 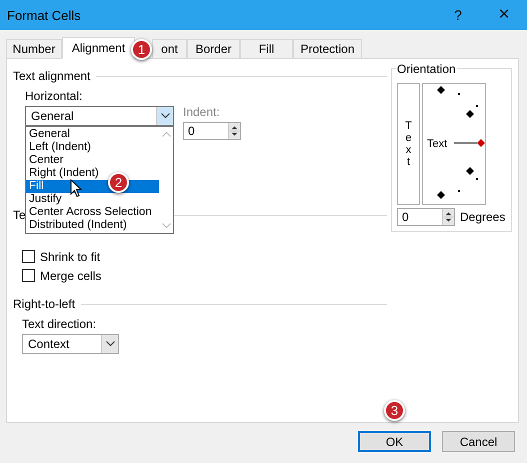 I want to click on field-label: Text direction:, so click(x=60, y=324).